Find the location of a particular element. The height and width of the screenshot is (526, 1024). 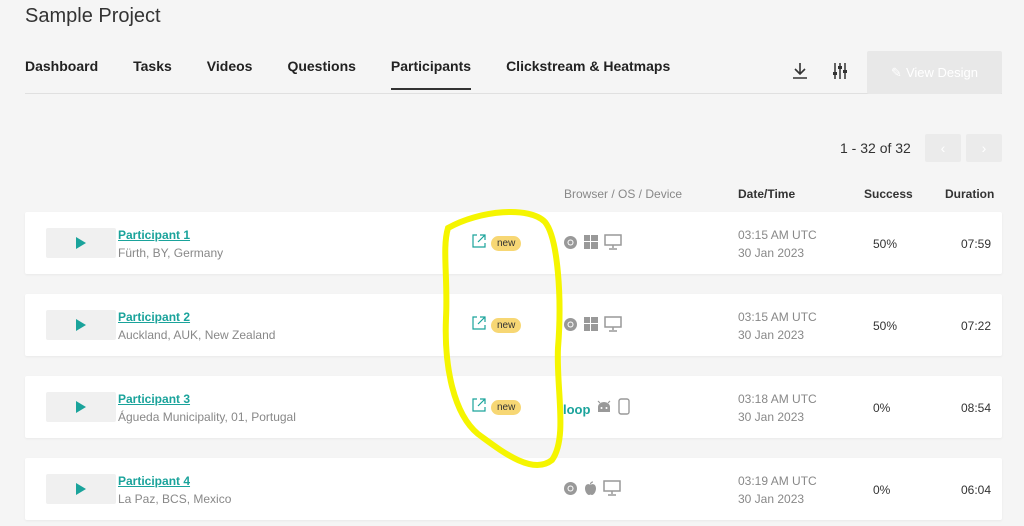

duration: 08:54 is located at coordinates (976, 408).